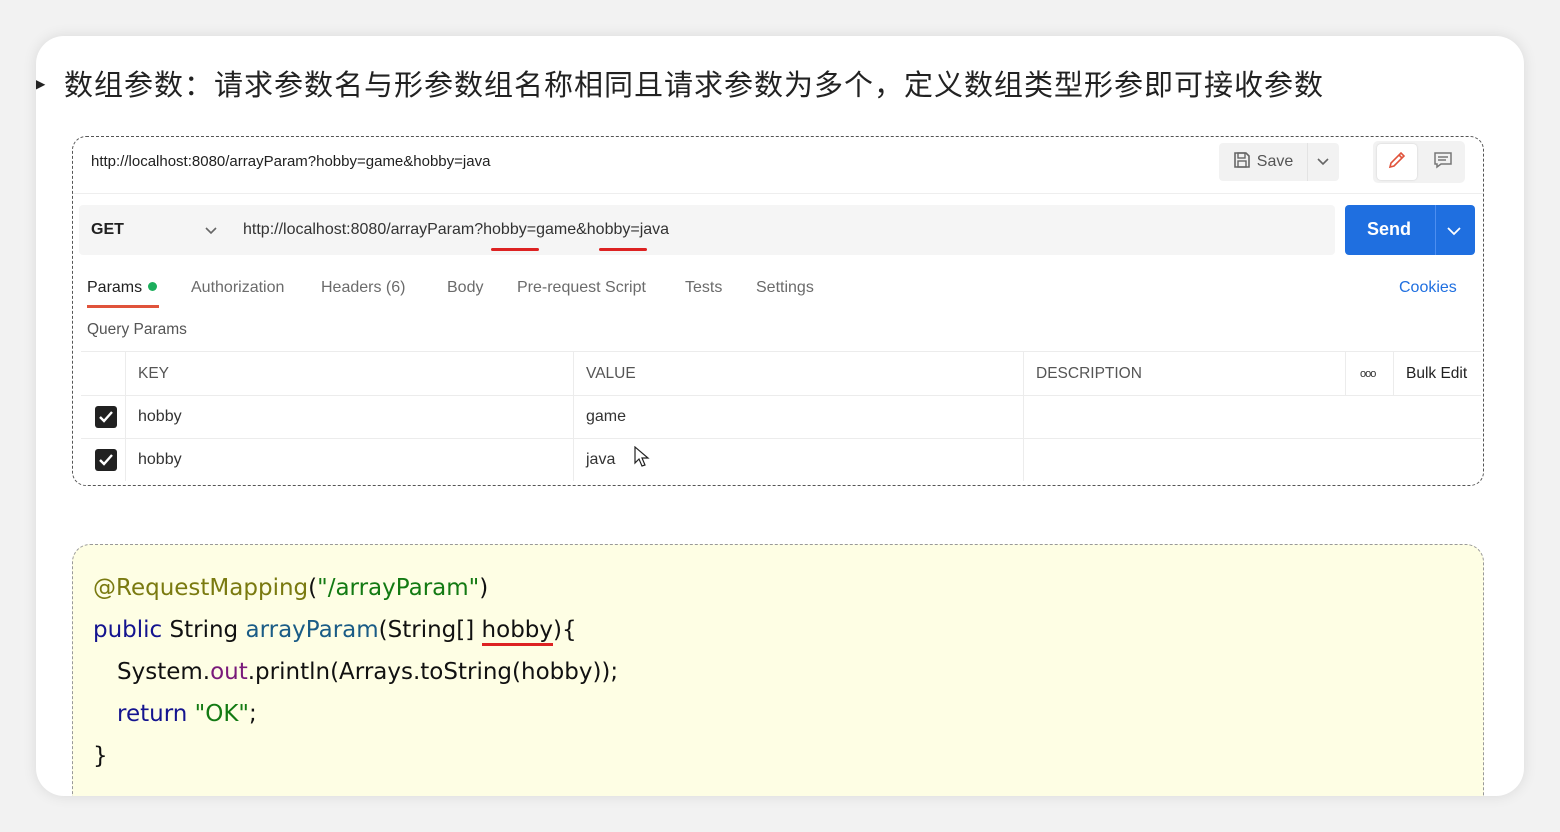 This screenshot has height=832, width=1560. I want to click on send-label: Send, so click(1389, 229).